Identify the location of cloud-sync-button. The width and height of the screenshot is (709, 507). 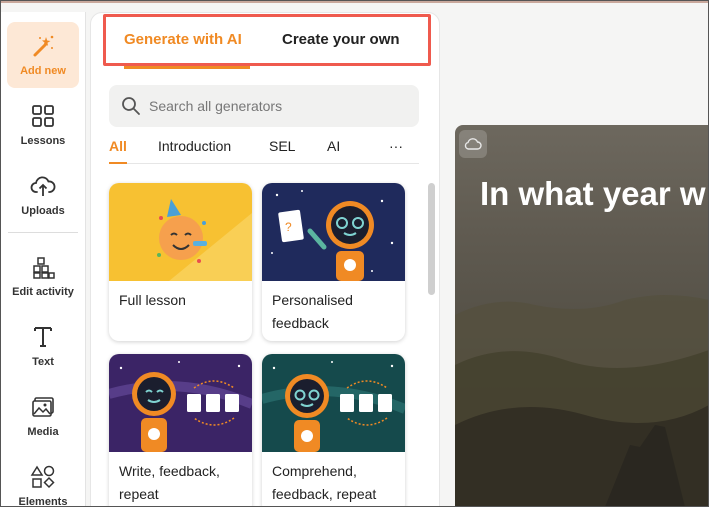
(473, 144).